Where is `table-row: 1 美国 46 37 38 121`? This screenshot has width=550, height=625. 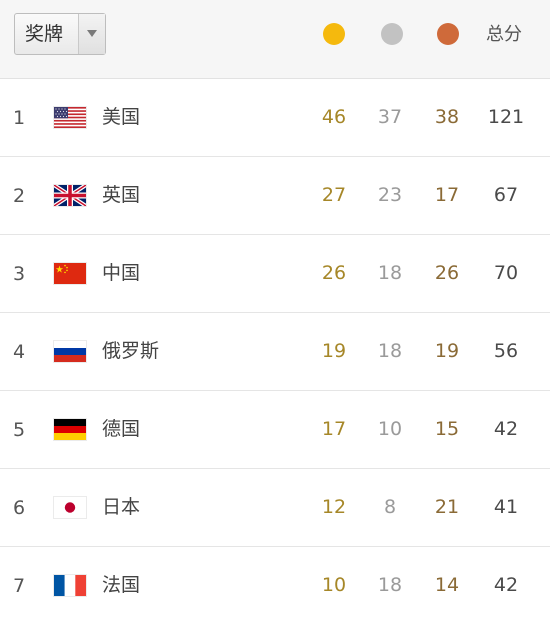
table-row: 1 美国 46 37 38 121 is located at coordinates (275, 118).